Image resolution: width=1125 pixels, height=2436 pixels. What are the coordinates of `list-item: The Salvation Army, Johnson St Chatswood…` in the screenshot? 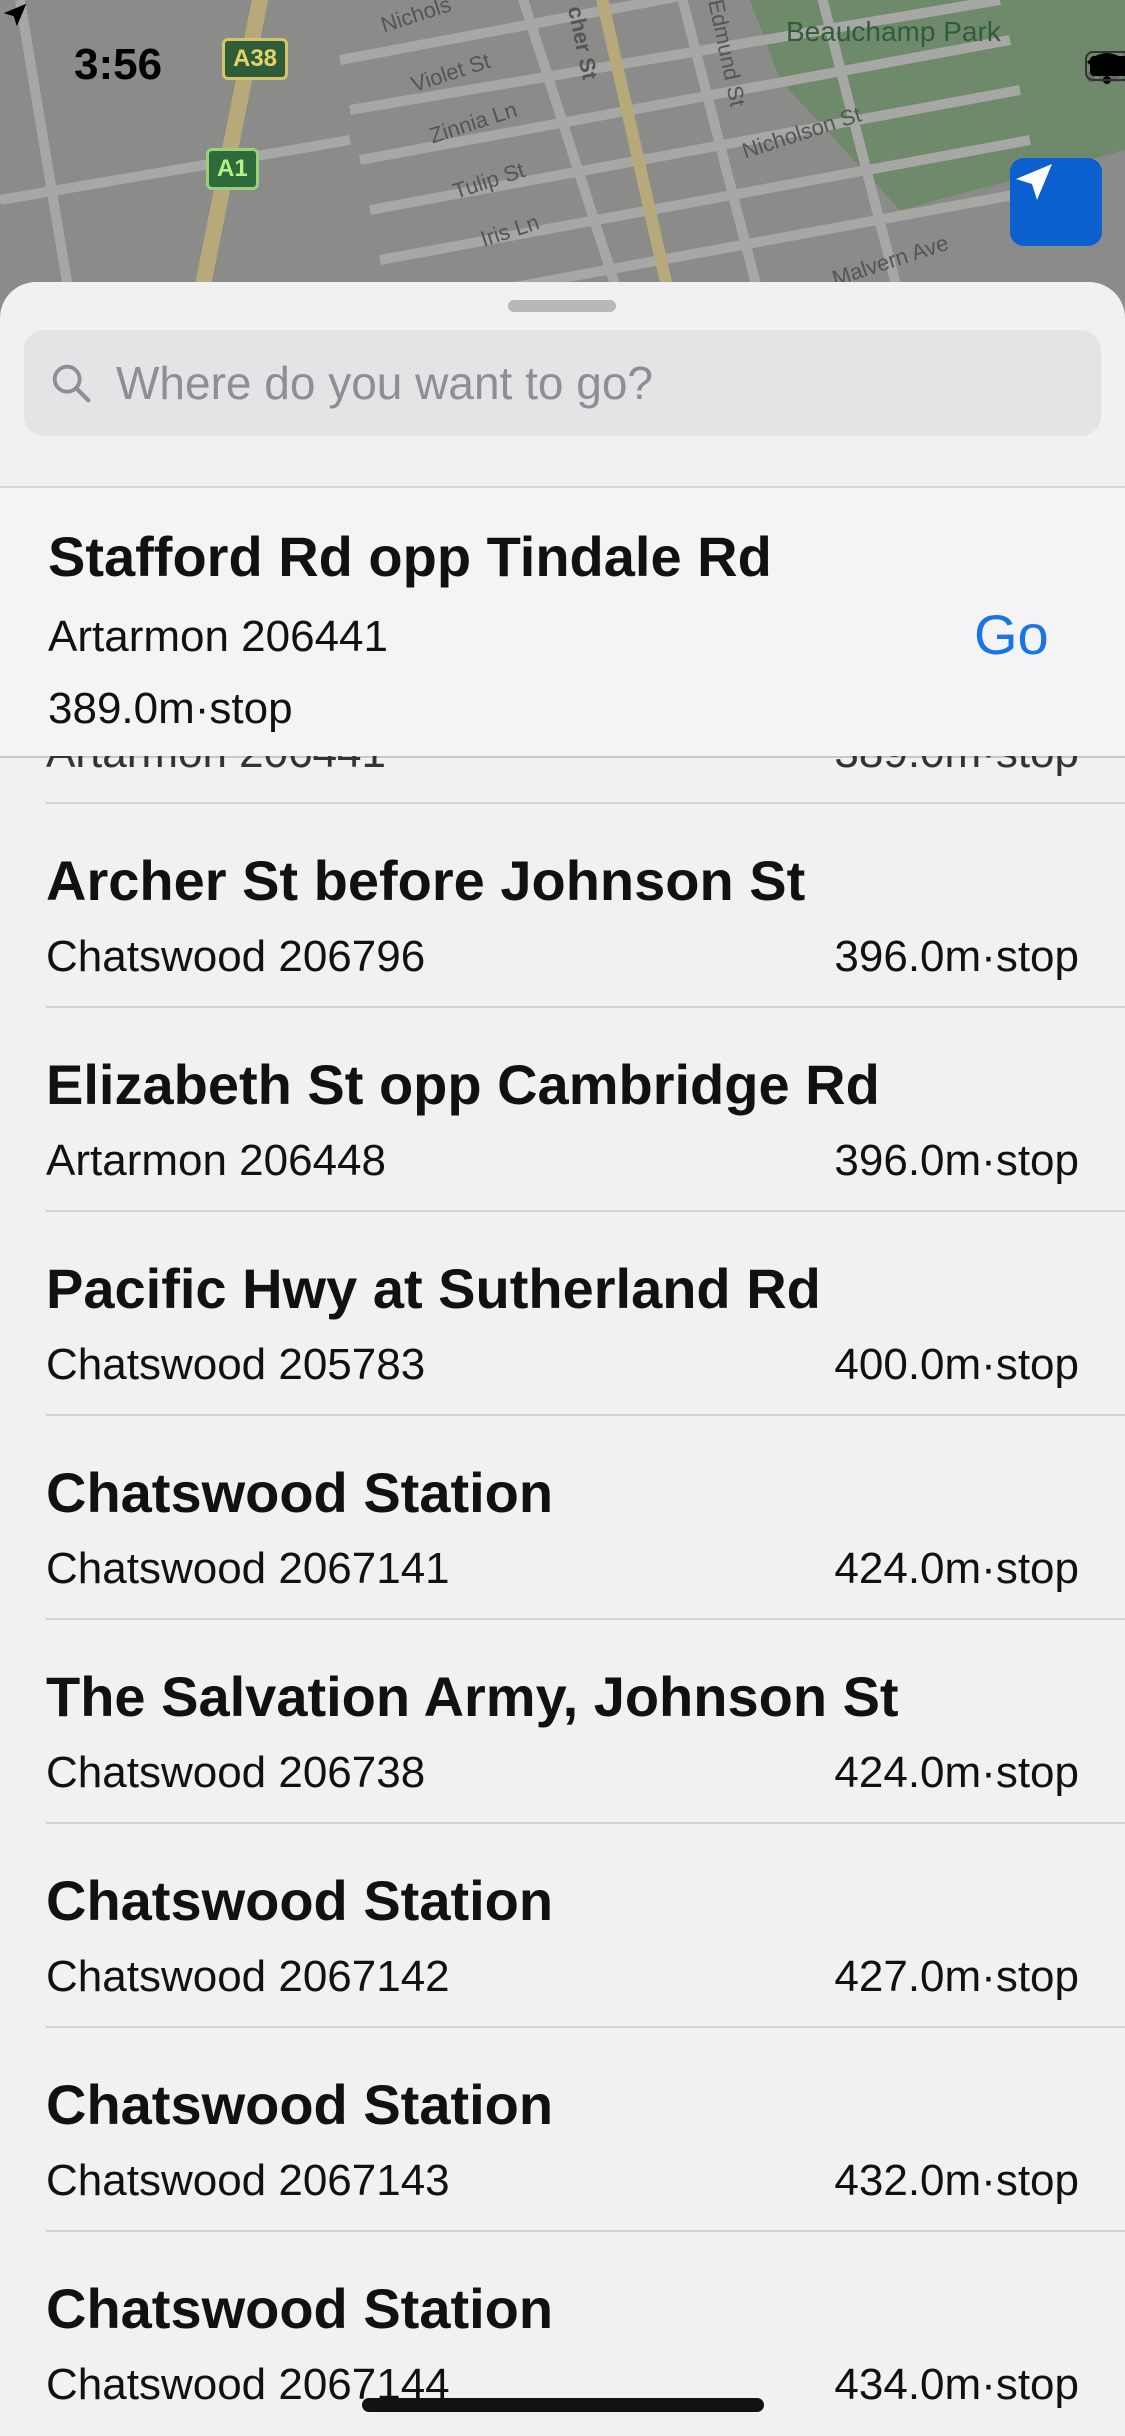 It's located at (562, 1722).